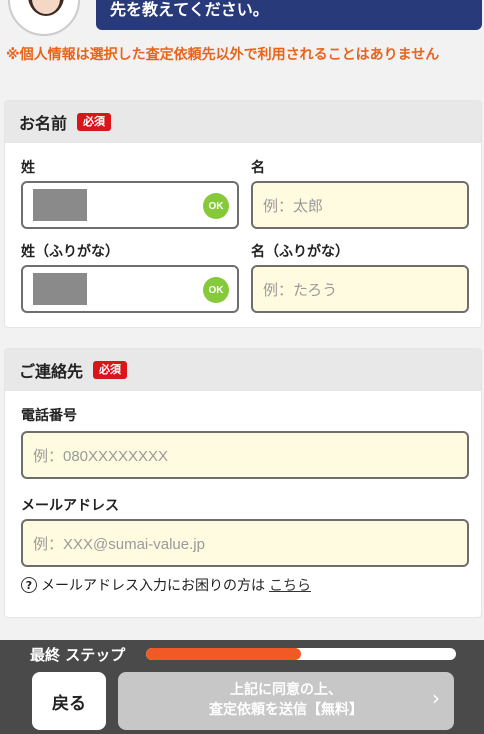 The image size is (484, 734). Describe the element at coordinates (245, 543) in the screenshot. I see `email-input: 例：XXX@sumai-value.jp` at that location.